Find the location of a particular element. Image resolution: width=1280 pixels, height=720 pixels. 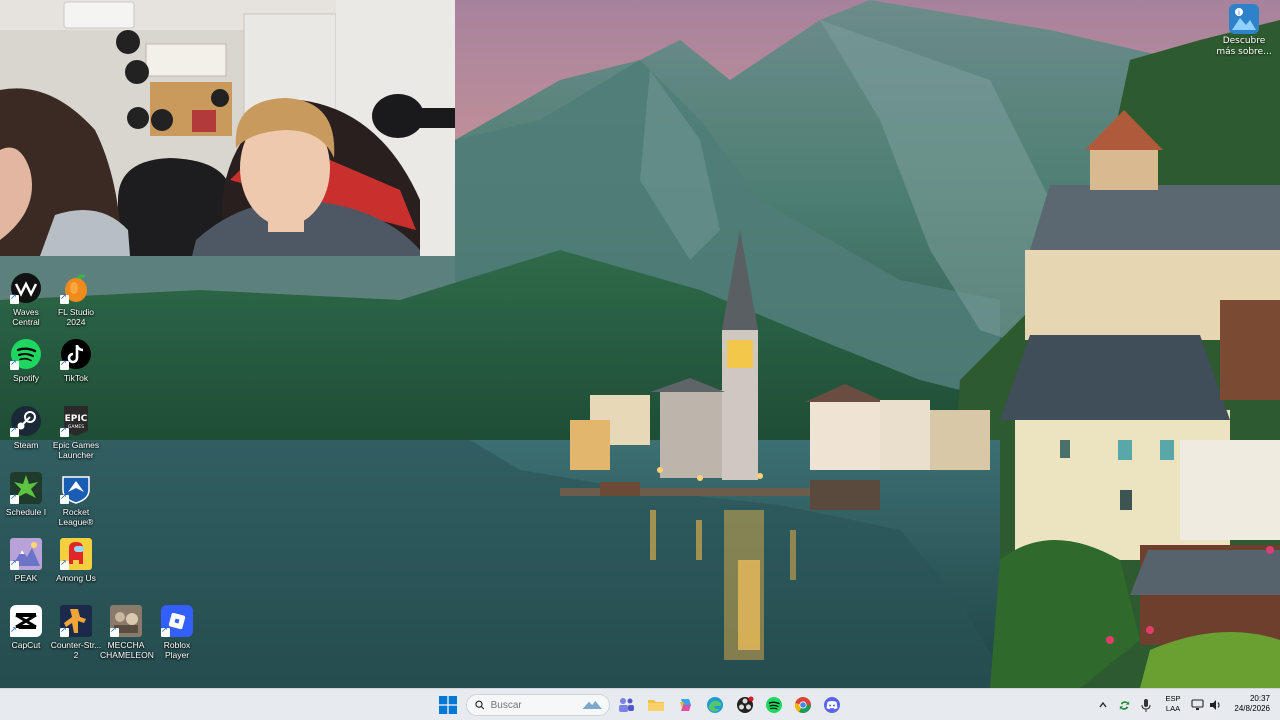

taskbar-spotify is located at coordinates (774, 705).